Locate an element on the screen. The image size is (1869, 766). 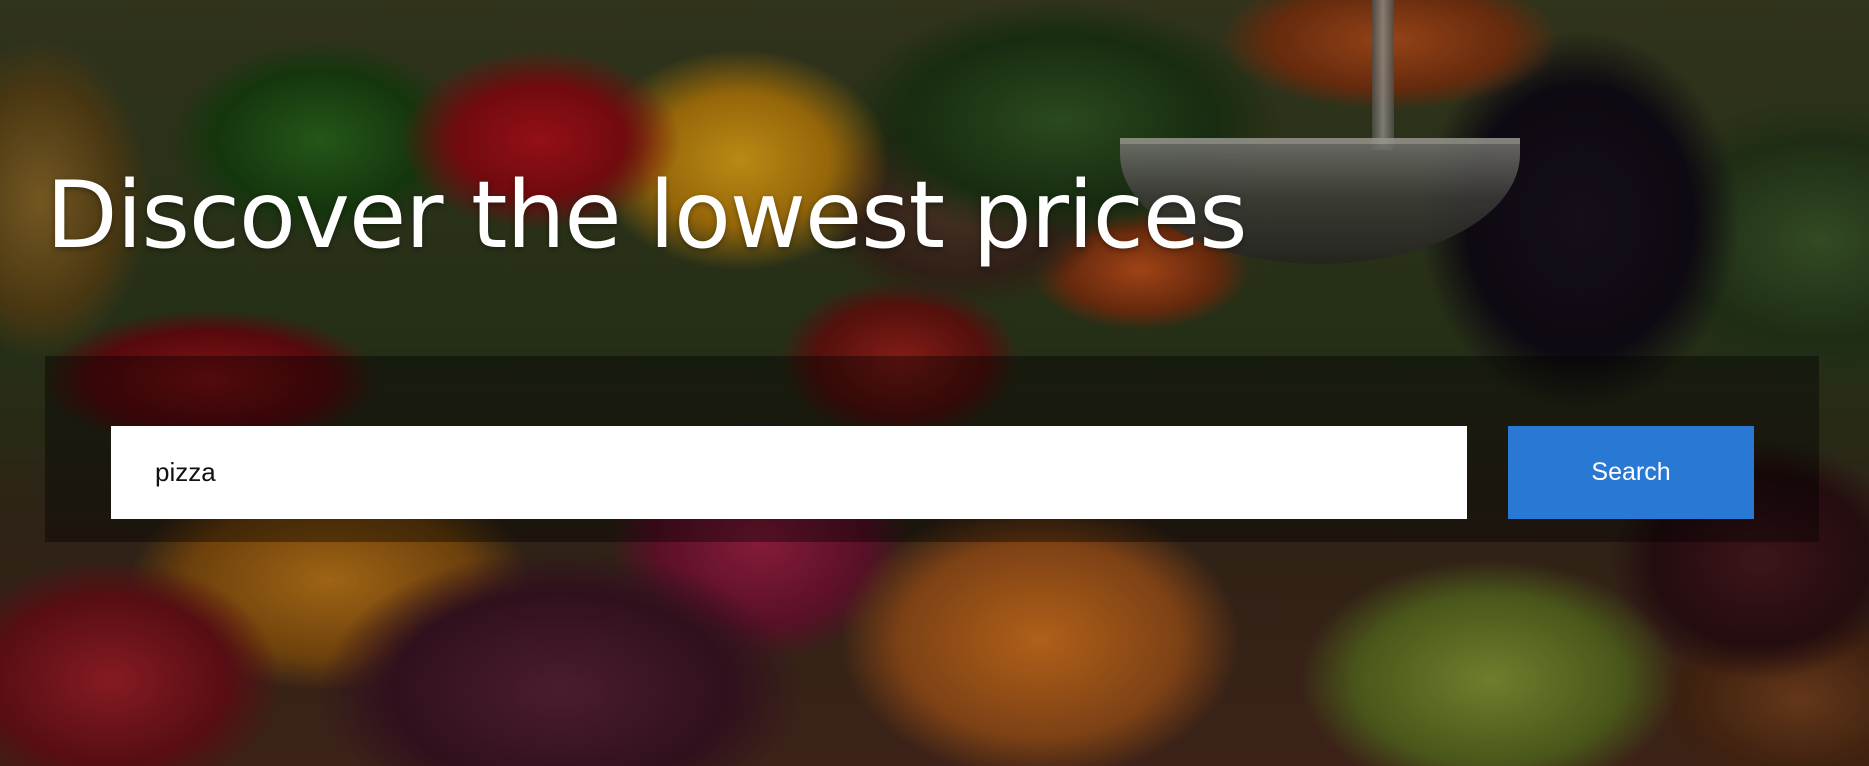
search-button: Search is located at coordinates (1631, 472).